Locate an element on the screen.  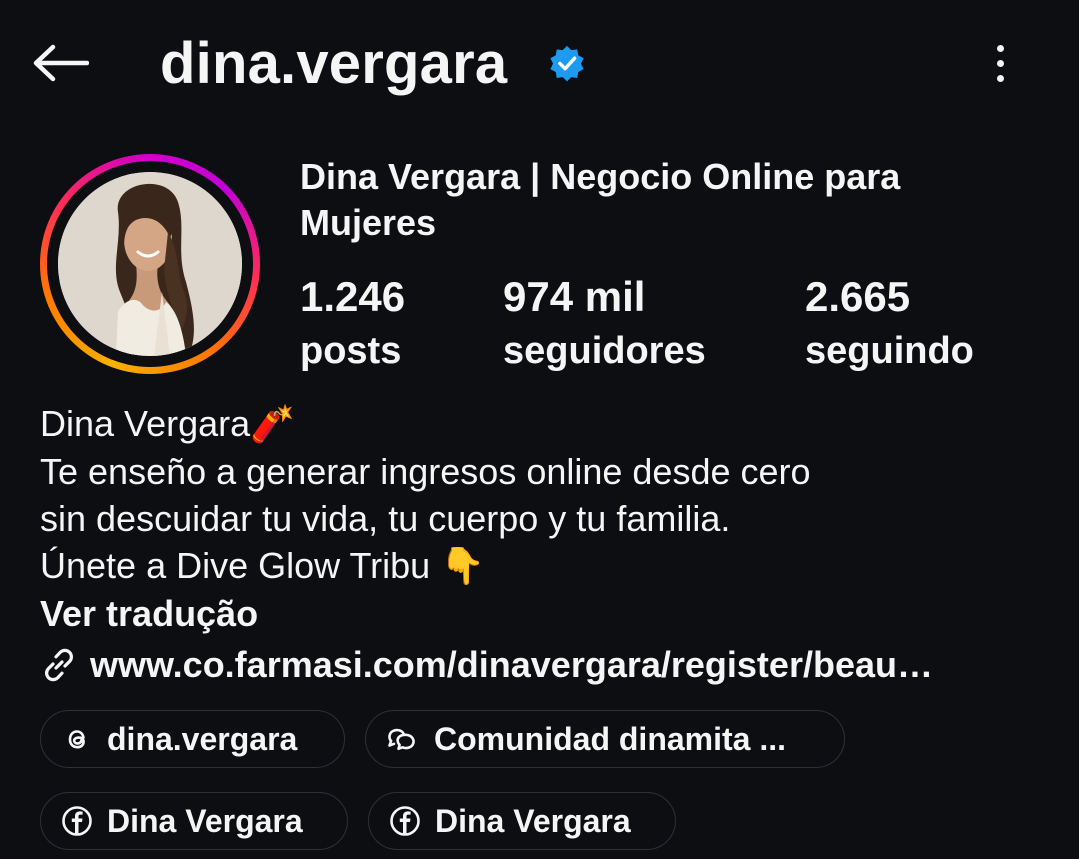
stat-followers: 974 mil seguidores is located at coordinates (604, 324).